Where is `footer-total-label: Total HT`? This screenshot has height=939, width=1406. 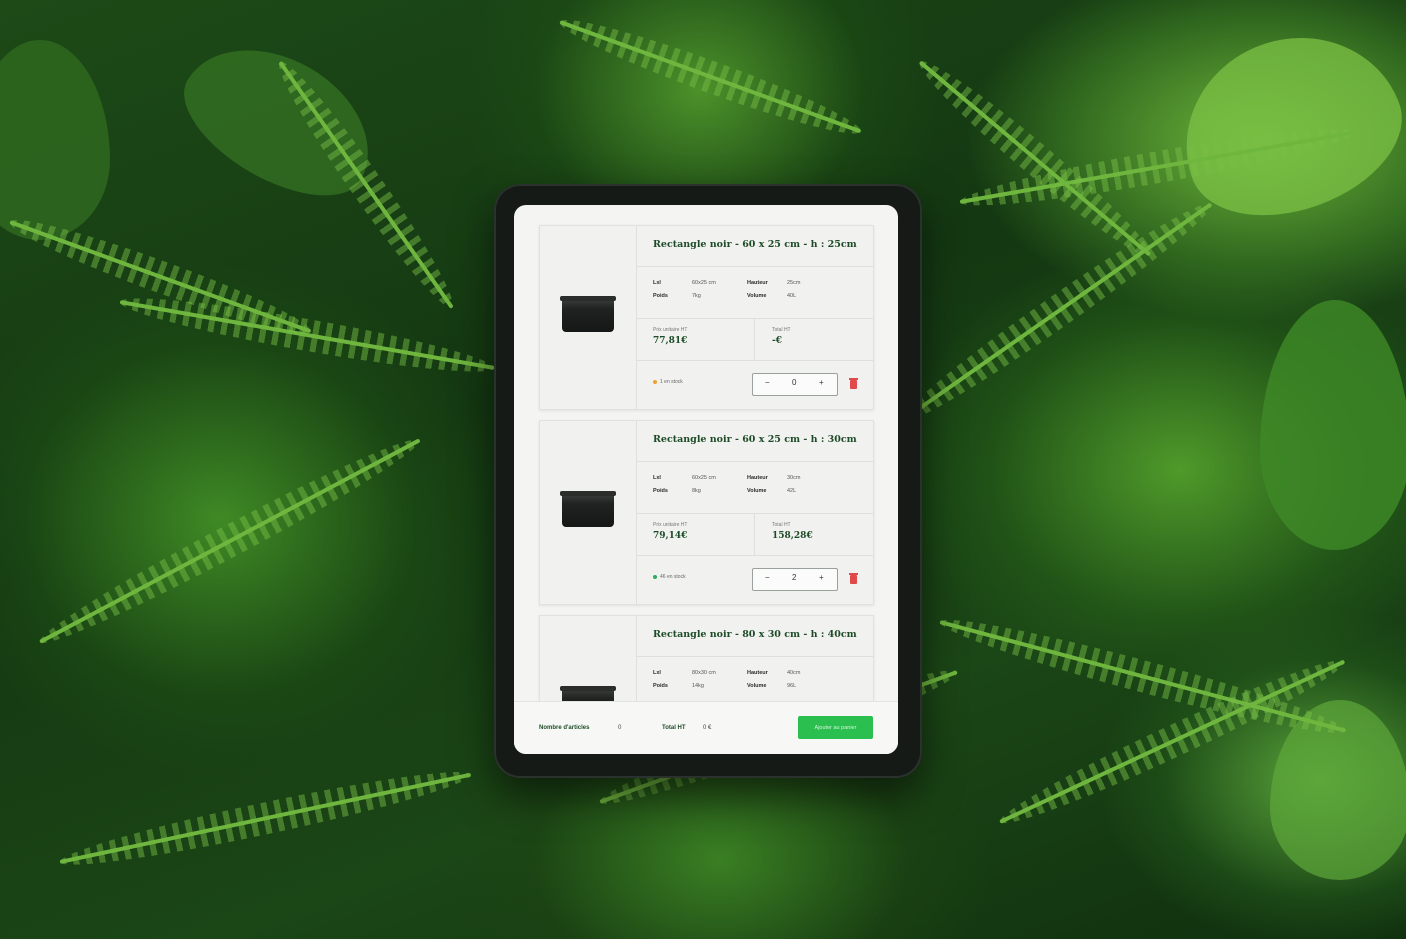
footer-total-label: Total HT is located at coordinates (674, 728).